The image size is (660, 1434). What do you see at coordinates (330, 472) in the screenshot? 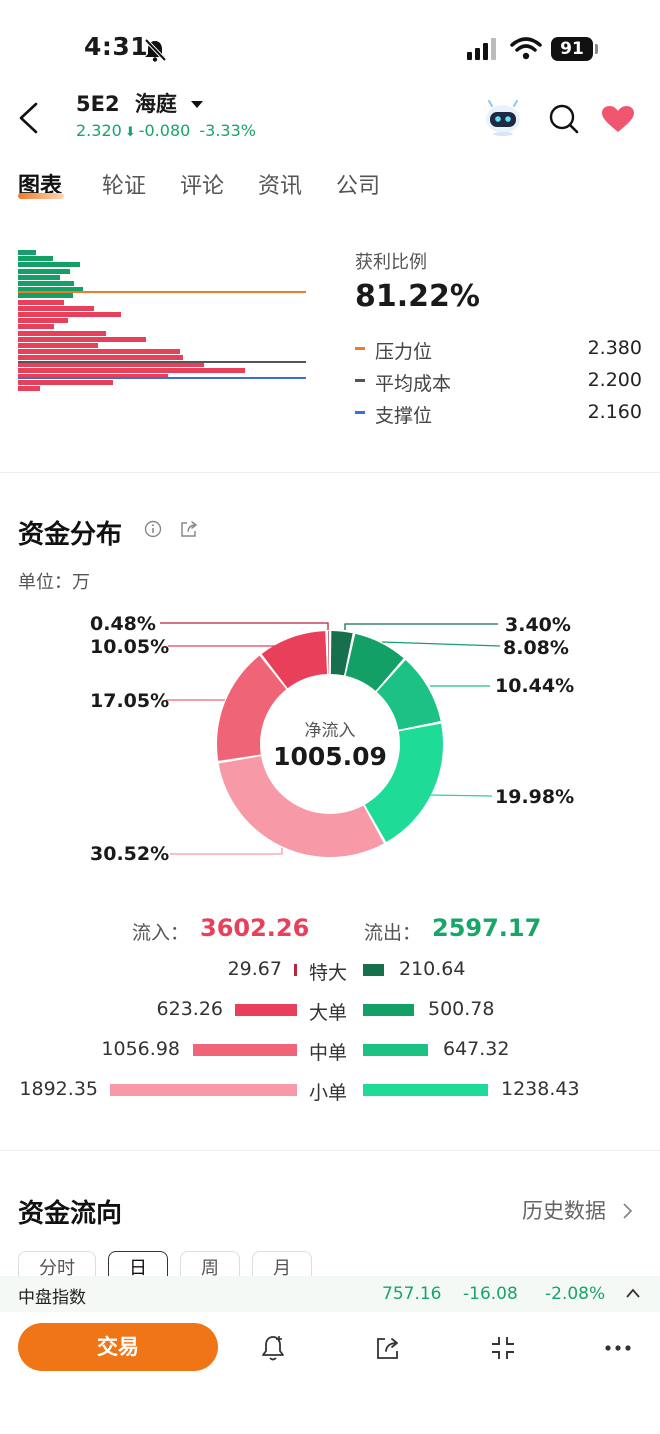
I see `section-divider` at bounding box center [330, 472].